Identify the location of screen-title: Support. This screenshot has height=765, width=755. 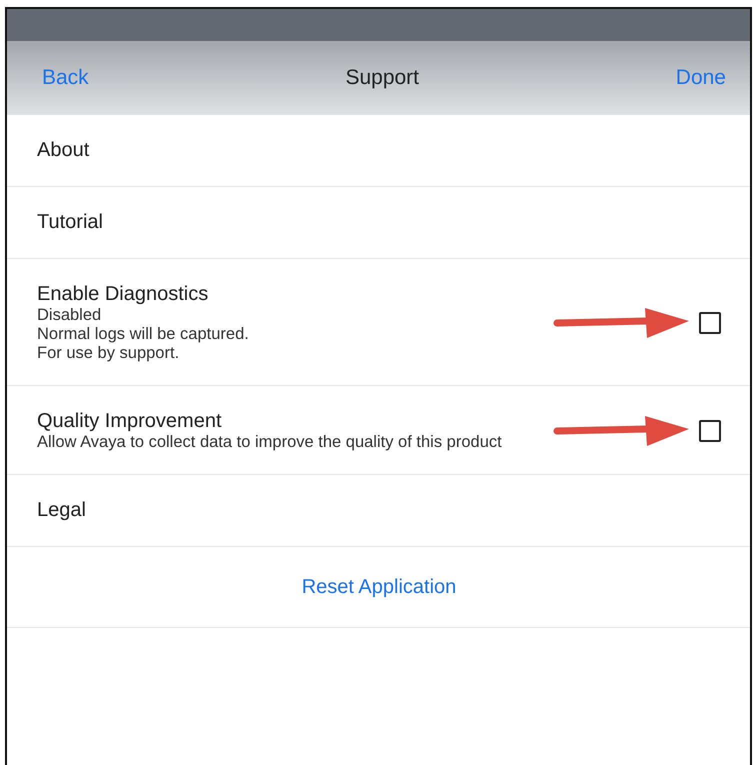
(382, 78).